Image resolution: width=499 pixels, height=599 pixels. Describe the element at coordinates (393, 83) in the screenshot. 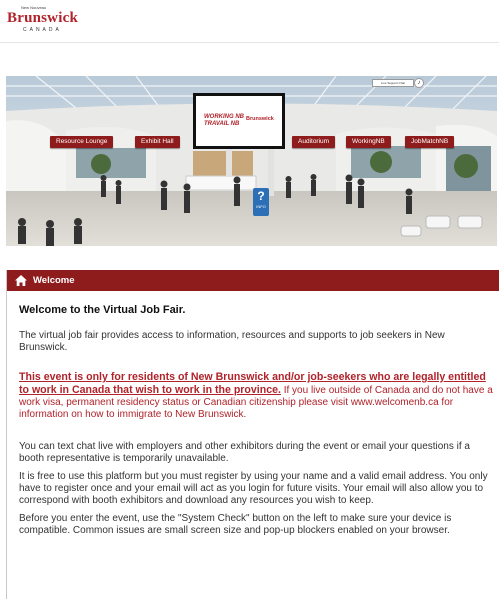

I see `live-support-note: Live Support Chat` at that location.